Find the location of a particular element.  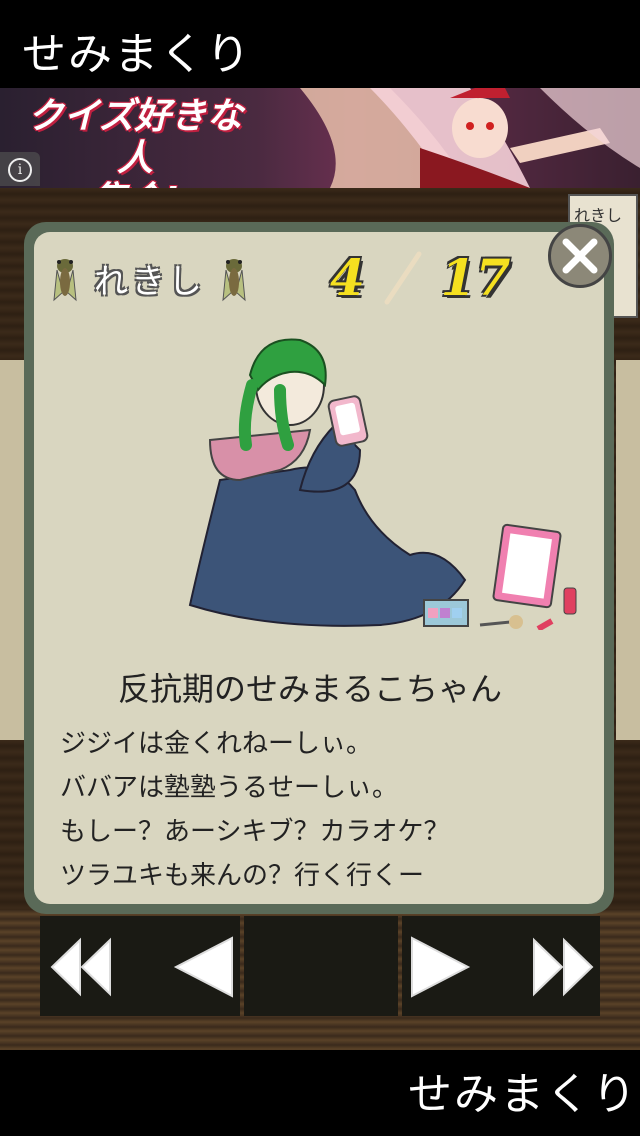

background-screen-right is located at coordinates (628, 550).